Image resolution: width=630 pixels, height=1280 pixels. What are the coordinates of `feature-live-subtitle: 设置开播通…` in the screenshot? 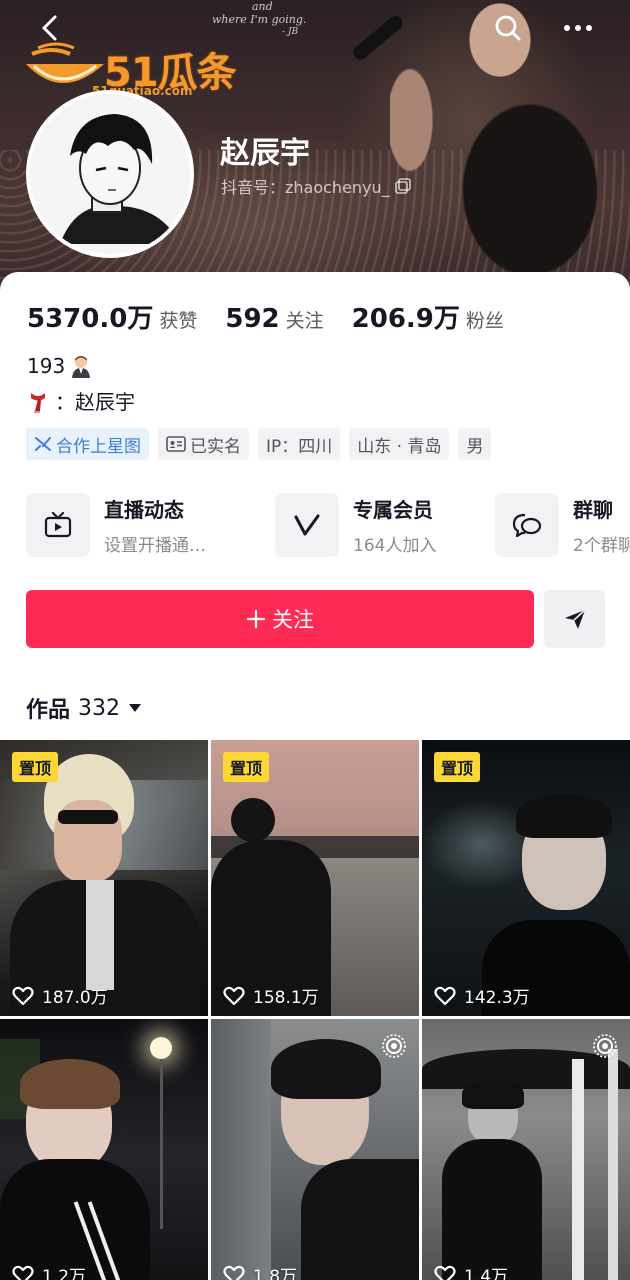 It's located at (155, 546).